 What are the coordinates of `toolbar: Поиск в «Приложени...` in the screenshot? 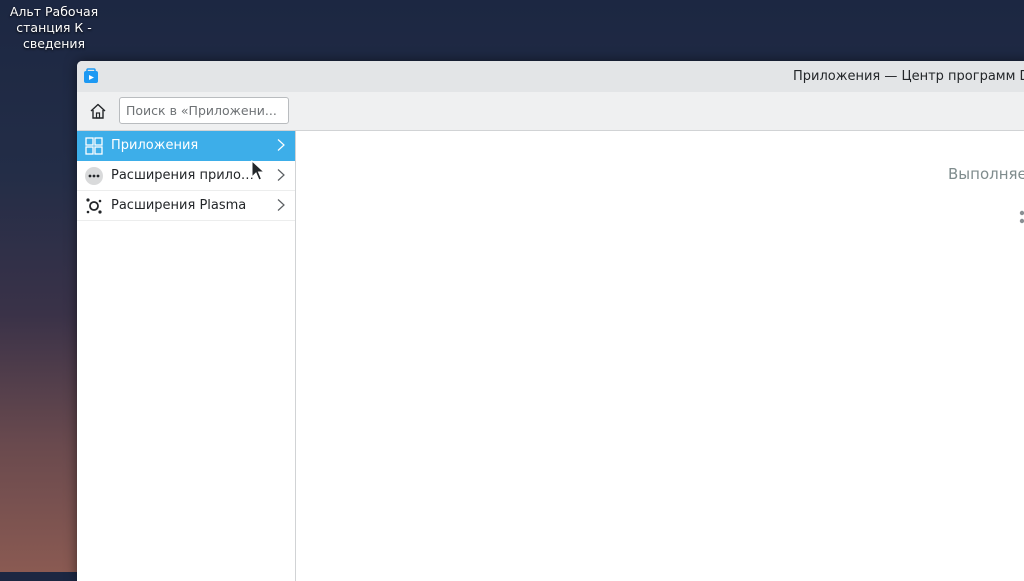 It's located at (550, 111).